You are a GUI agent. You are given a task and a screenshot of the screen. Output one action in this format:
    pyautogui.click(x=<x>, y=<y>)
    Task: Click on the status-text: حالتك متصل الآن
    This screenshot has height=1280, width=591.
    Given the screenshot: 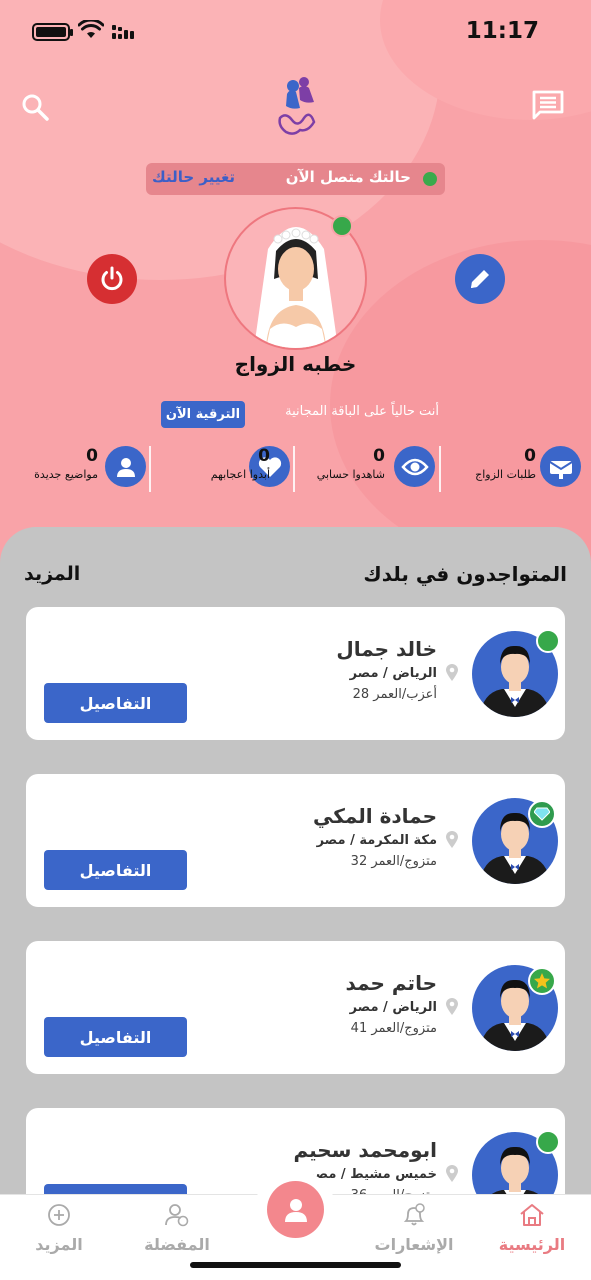 What is the action you would take?
    pyautogui.click(x=348, y=177)
    